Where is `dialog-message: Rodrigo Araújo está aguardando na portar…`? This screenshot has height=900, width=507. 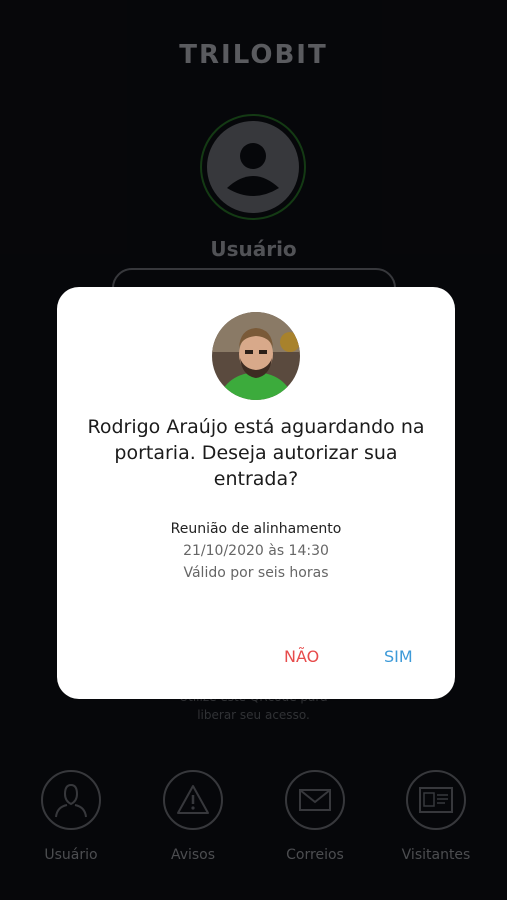 dialog-message: Rodrigo Araújo está aguardando na portar… is located at coordinates (256, 453).